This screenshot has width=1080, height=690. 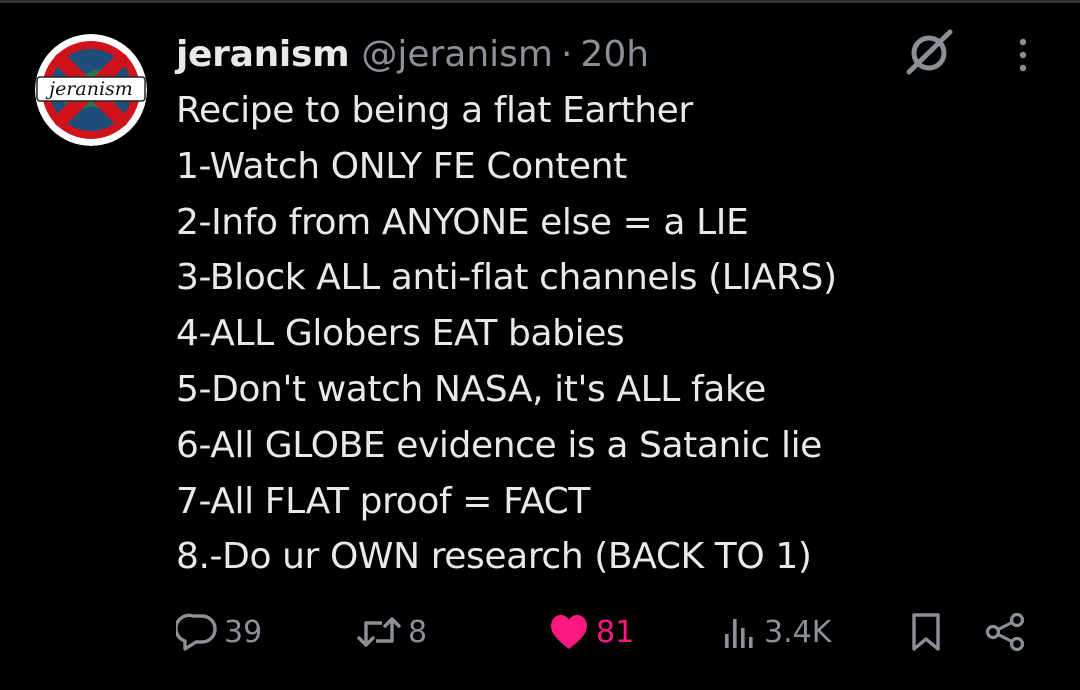 I want to click on tweet-line: 6-All GLOBE evidence is a Satanic lie, so click(x=499, y=445).